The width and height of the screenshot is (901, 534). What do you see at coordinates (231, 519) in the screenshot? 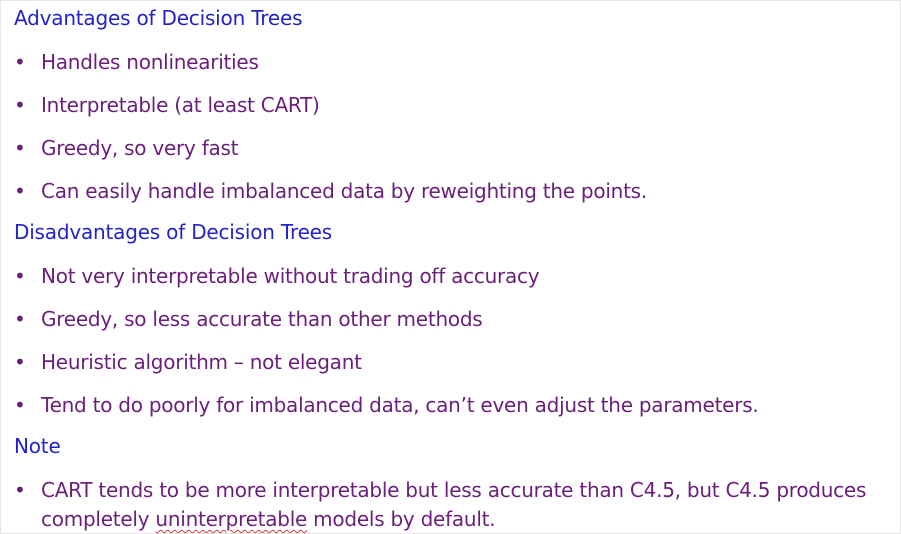
I see `spellcheck-flagged-word: uninterpretable` at bounding box center [231, 519].